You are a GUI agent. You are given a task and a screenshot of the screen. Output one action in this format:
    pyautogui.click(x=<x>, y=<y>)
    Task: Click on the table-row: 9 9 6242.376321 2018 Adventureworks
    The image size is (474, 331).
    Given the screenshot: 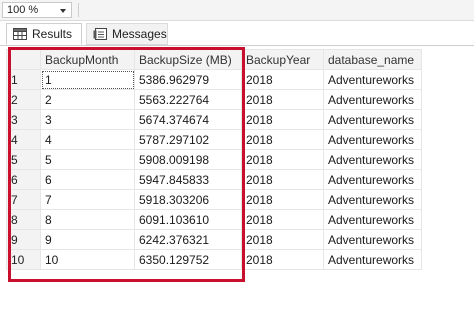 What is the action you would take?
    pyautogui.click(x=214, y=239)
    